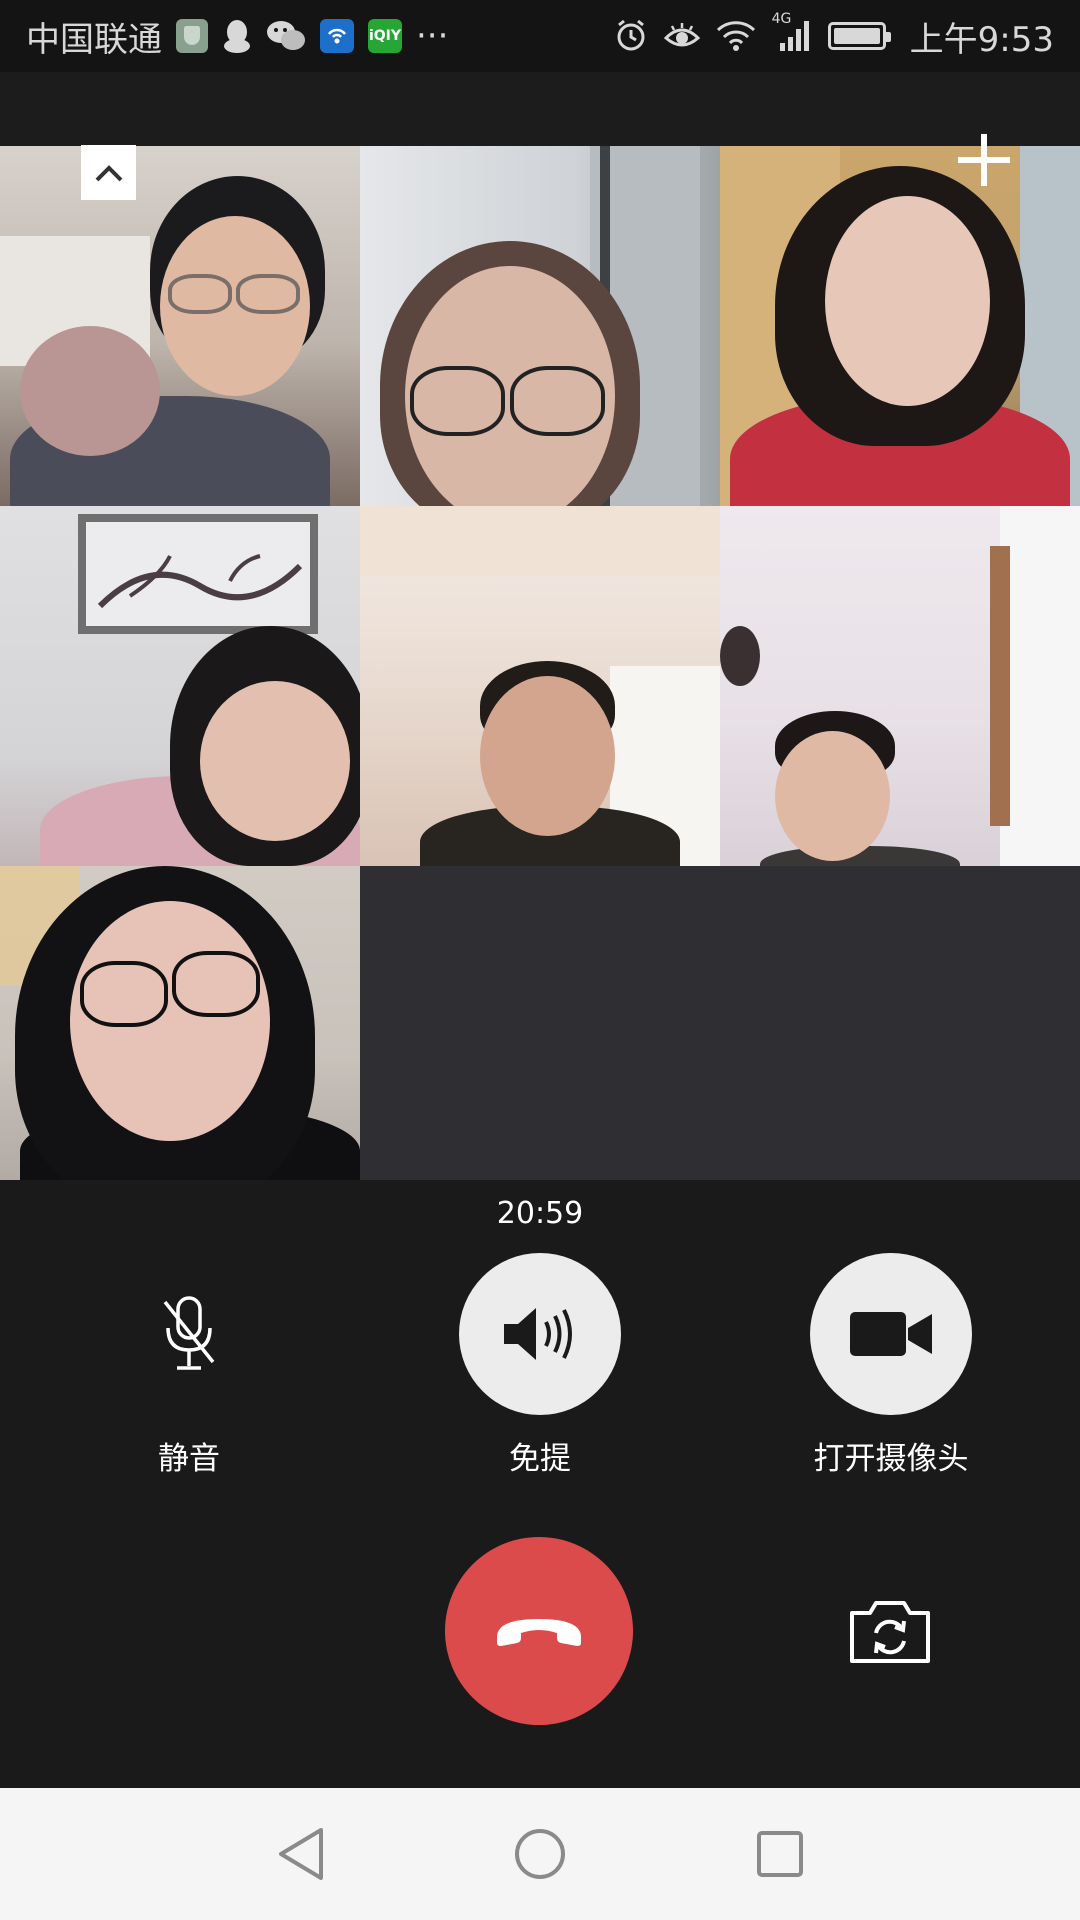 This screenshot has width=1080, height=1920. Describe the element at coordinates (94, 39) in the screenshot. I see `carrier-name: 中国联通` at that location.